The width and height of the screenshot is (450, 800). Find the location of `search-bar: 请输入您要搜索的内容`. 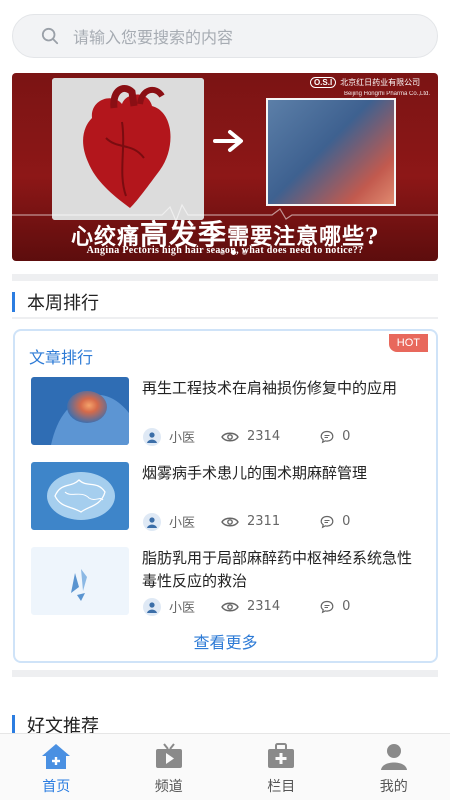

search-bar: 请输入您要搜索的内容 is located at coordinates (225, 36).